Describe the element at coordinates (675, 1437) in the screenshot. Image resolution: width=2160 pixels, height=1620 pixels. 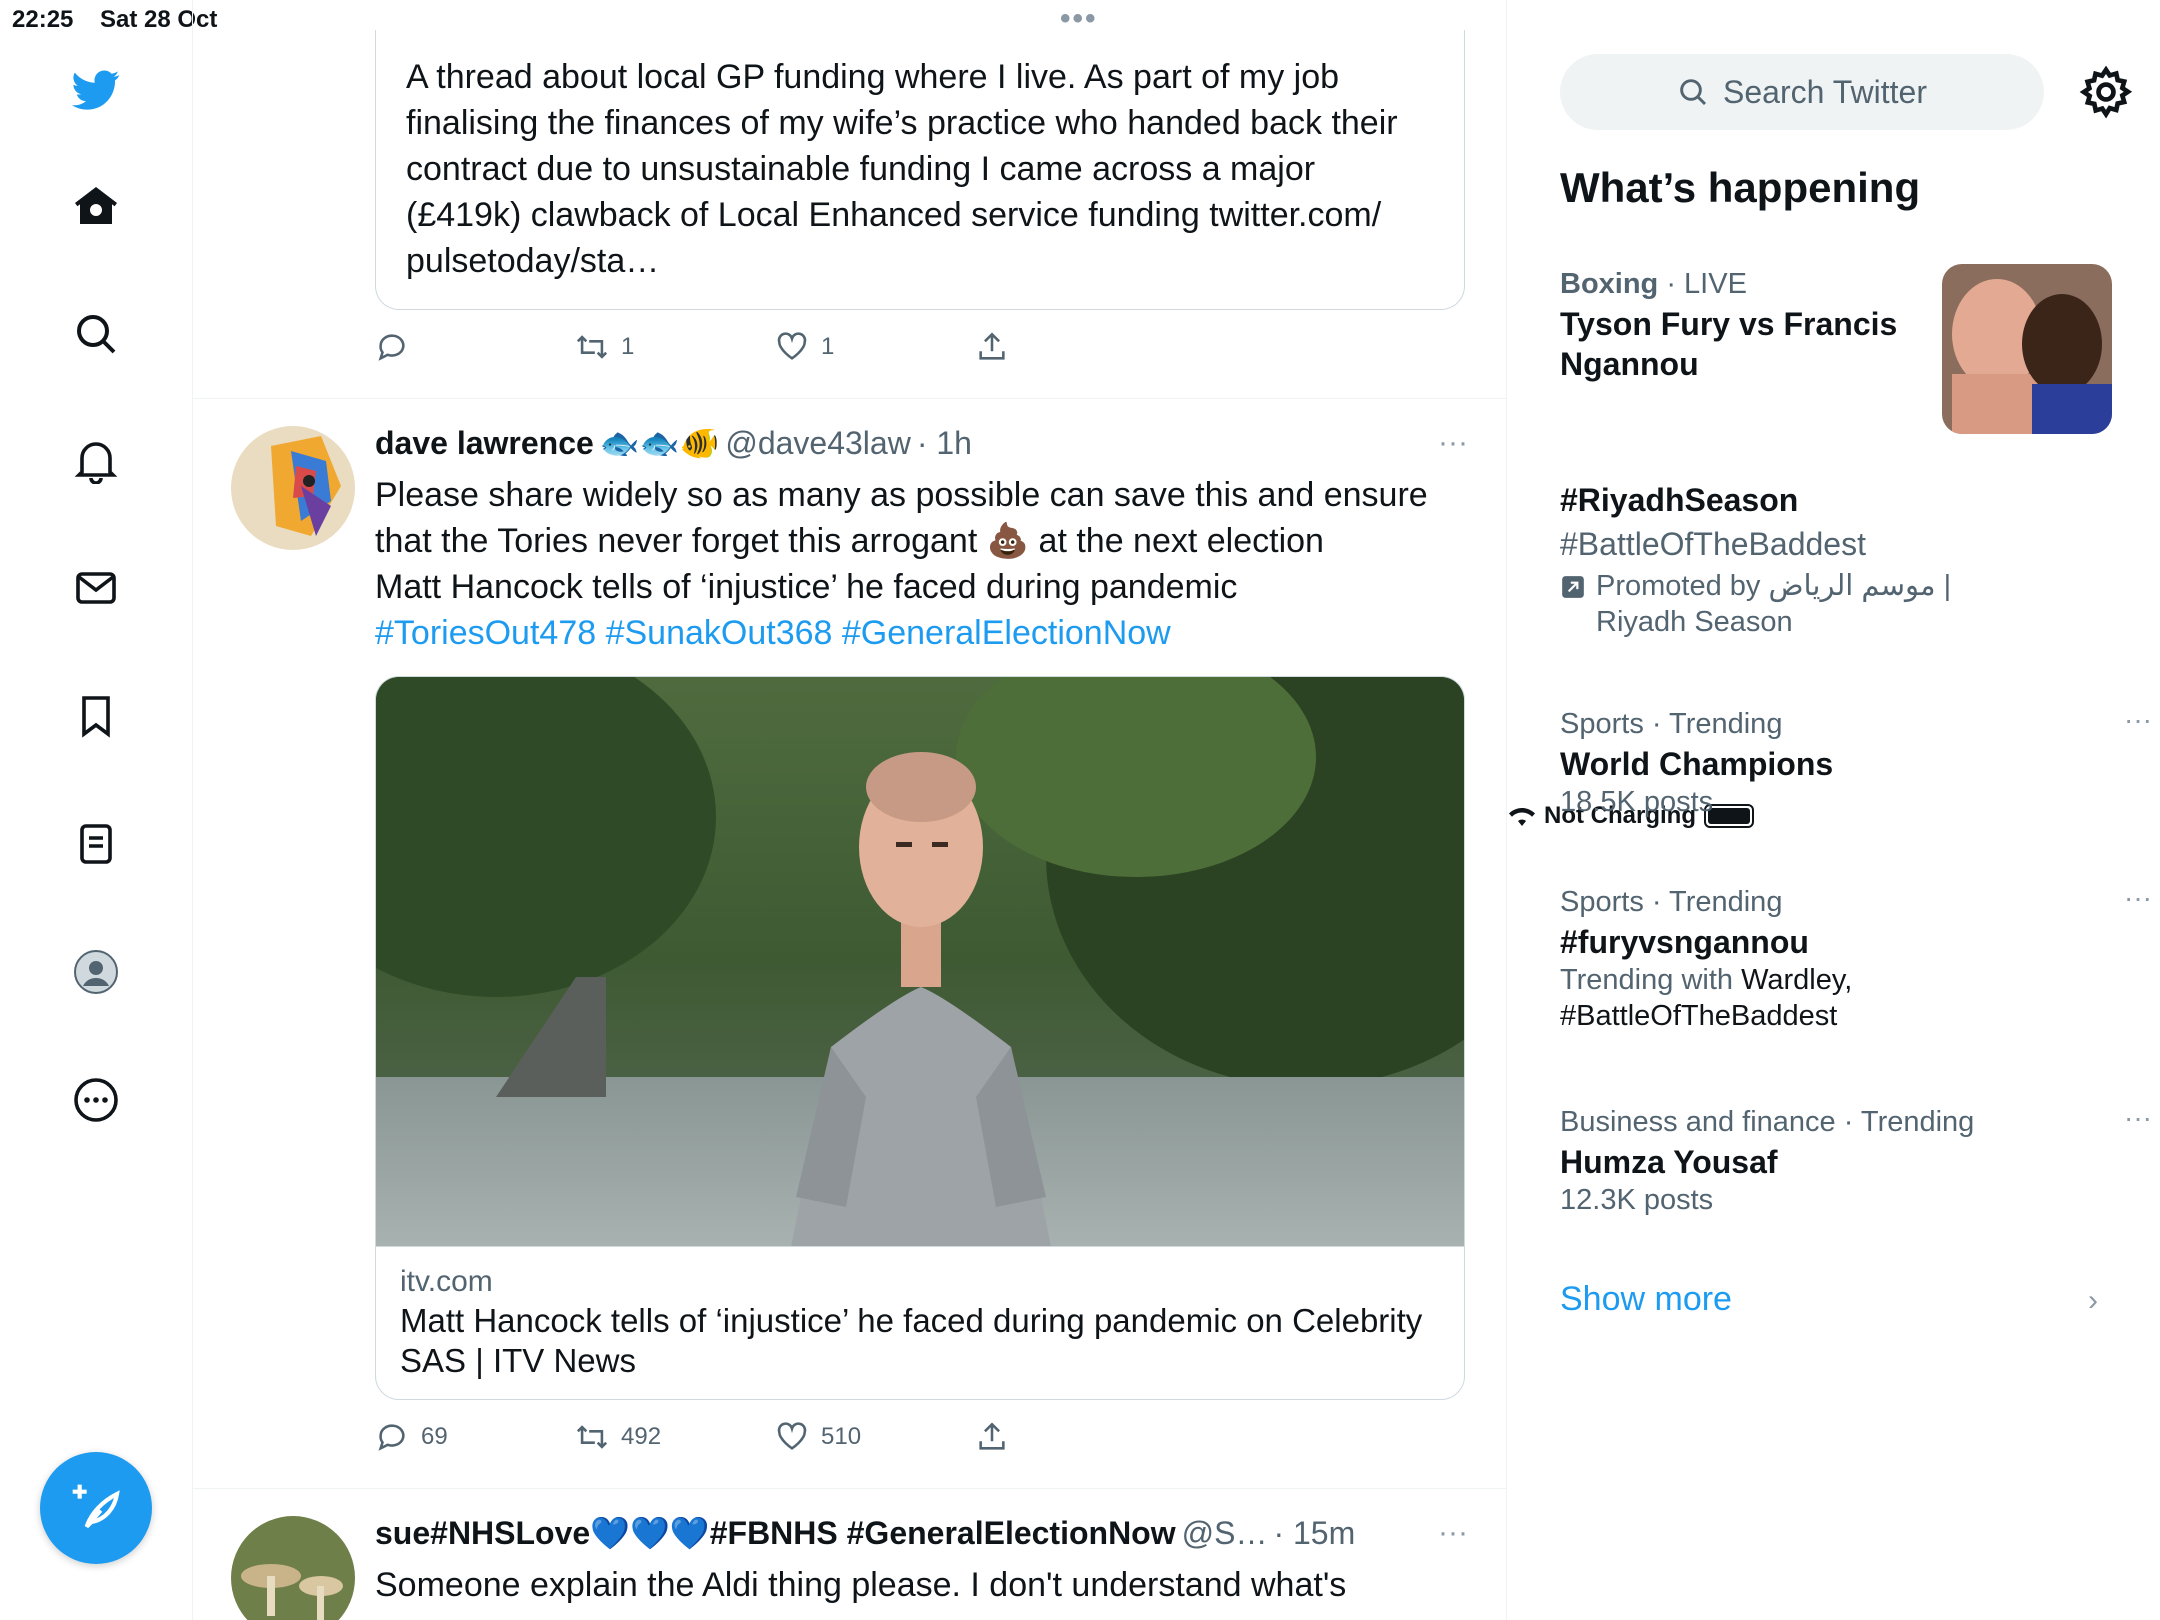
I see `retweet-button: 492` at that location.